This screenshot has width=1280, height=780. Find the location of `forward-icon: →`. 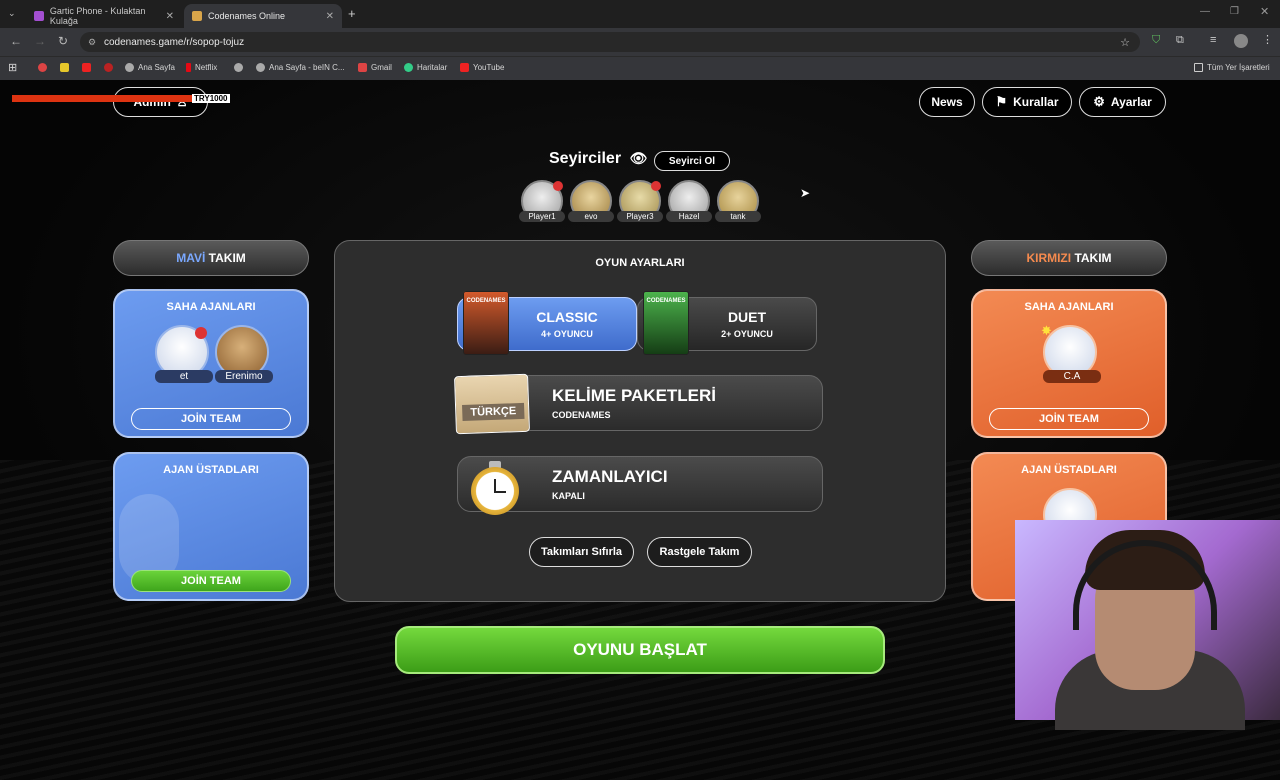

forward-icon: → is located at coordinates (40, 41).